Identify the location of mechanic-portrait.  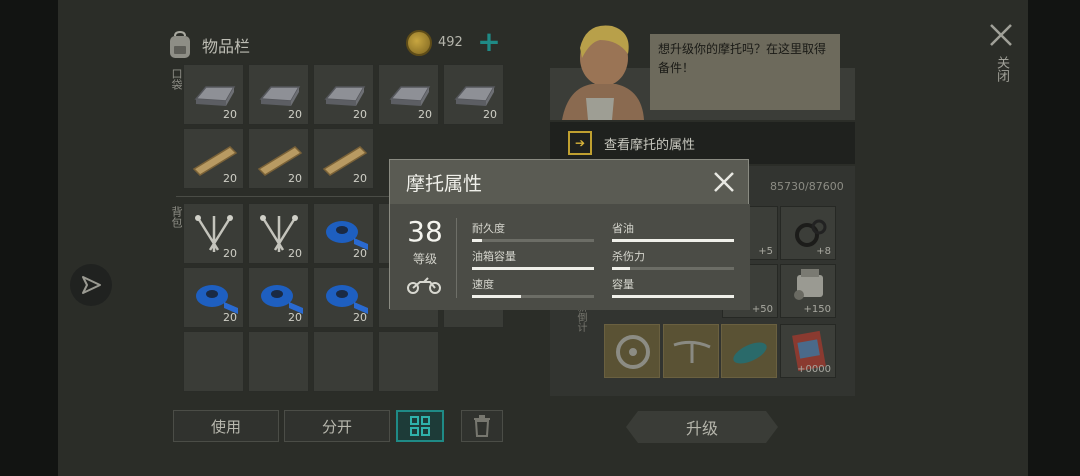
(600, 69).